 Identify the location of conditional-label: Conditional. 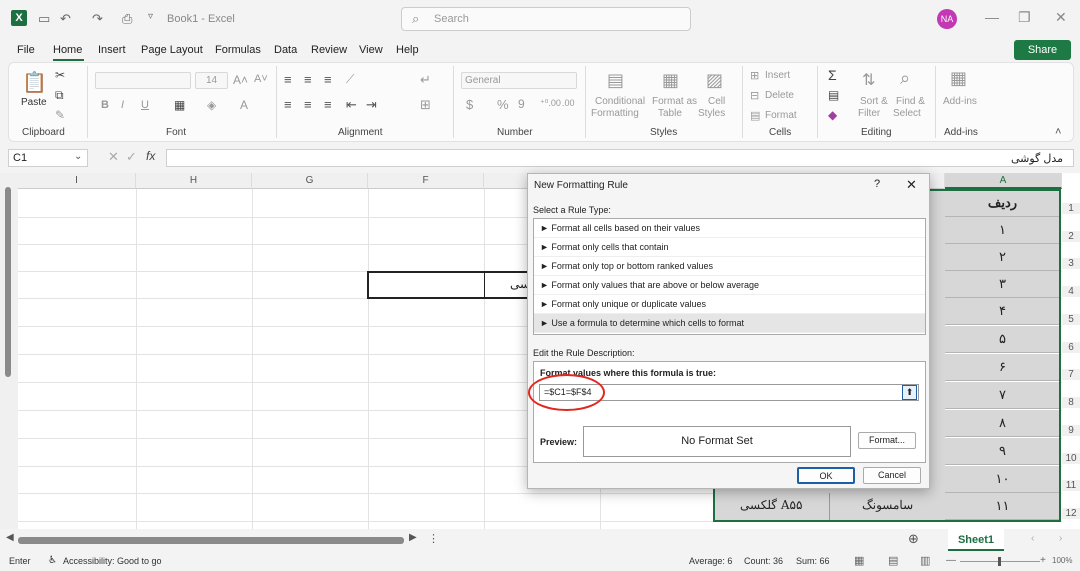
(620, 101).